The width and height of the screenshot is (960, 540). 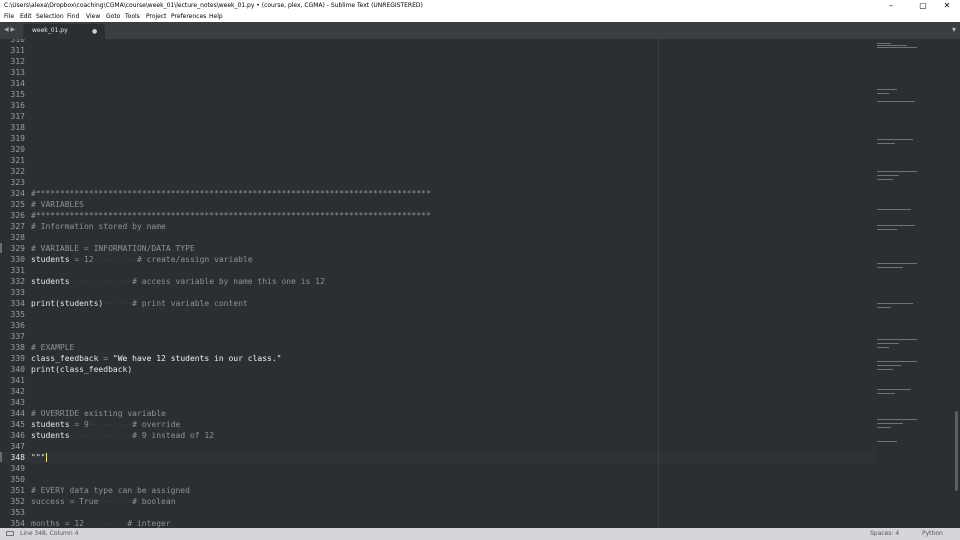 I want to click on code-line: 331, so click(x=437, y=270).